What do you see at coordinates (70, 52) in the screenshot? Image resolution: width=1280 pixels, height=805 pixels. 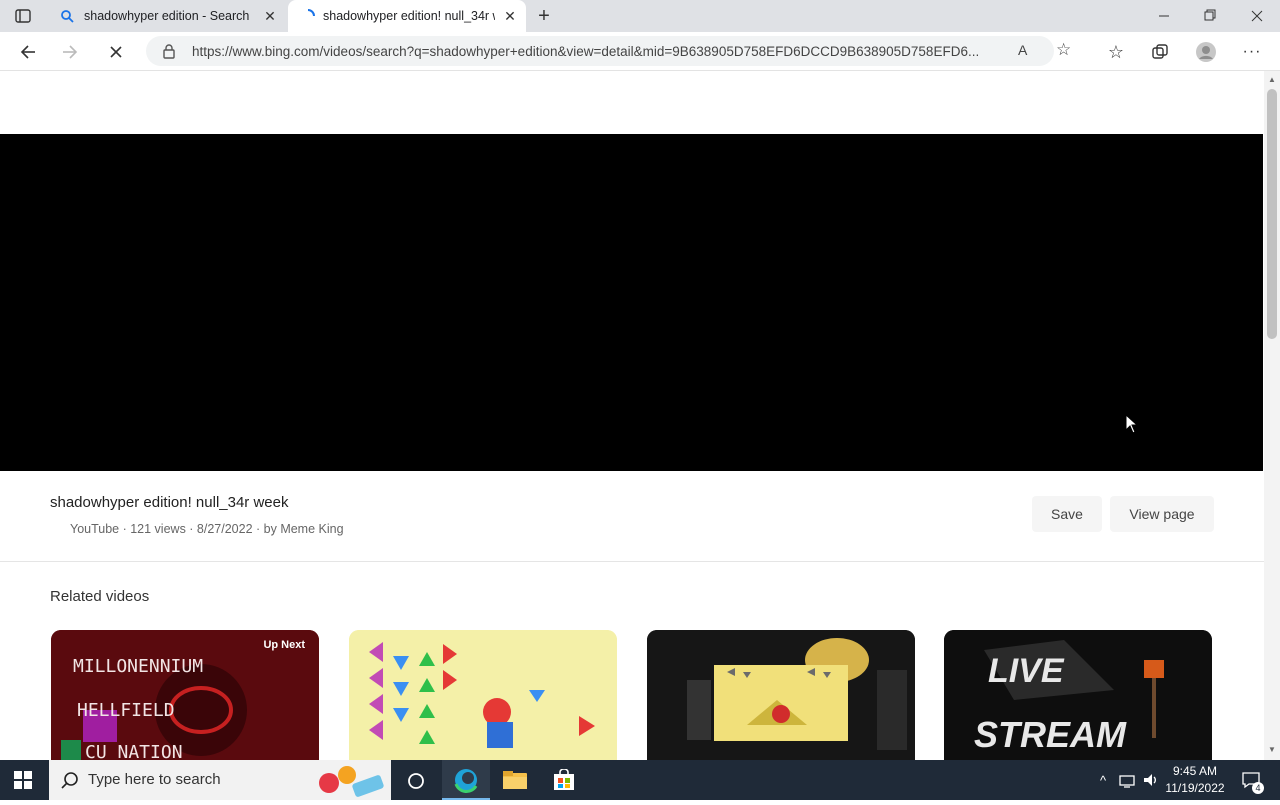 I see `forward-icon` at bounding box center [70, 52].